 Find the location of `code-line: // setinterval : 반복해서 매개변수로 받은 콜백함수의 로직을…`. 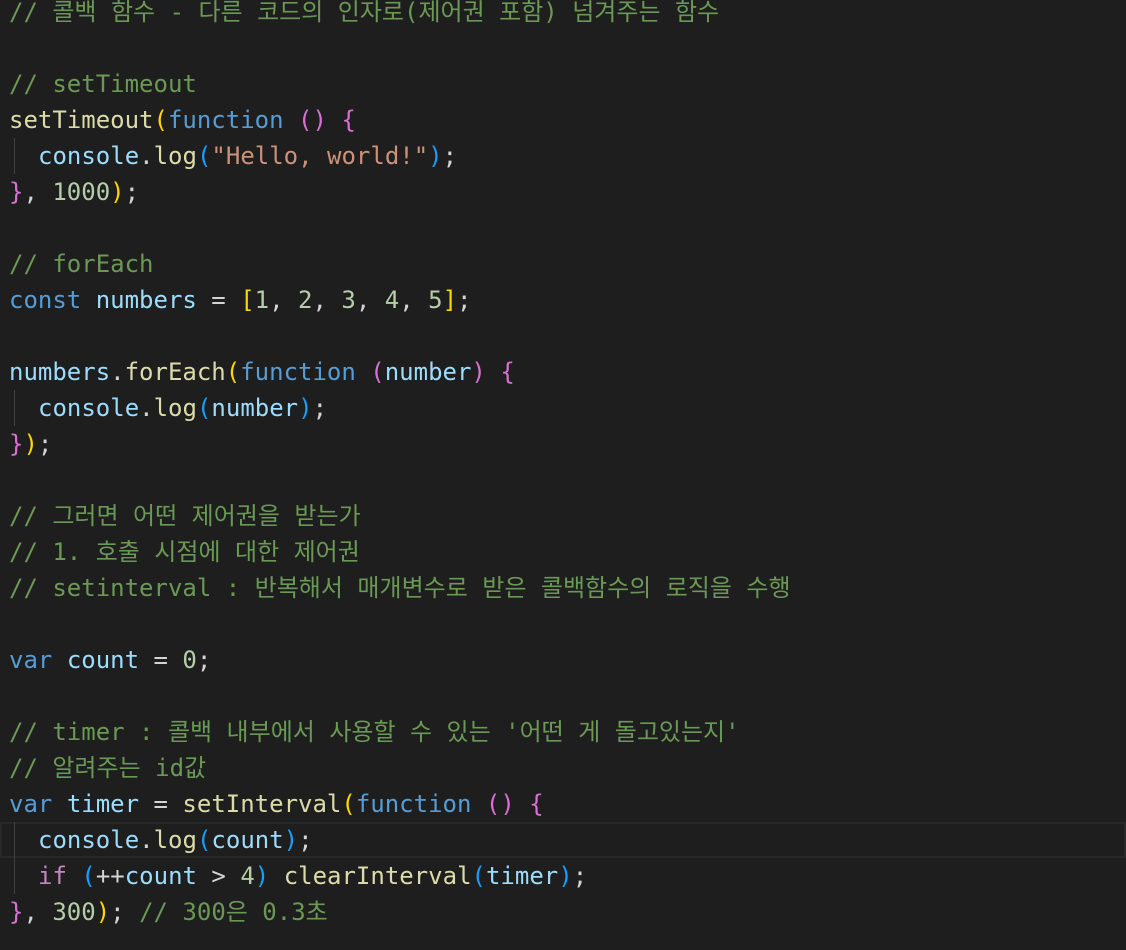

code-line: // setinterval : 반복해서 매개변수로 받은 콜백함수의 로직을… is located at coordinates (563, 588).